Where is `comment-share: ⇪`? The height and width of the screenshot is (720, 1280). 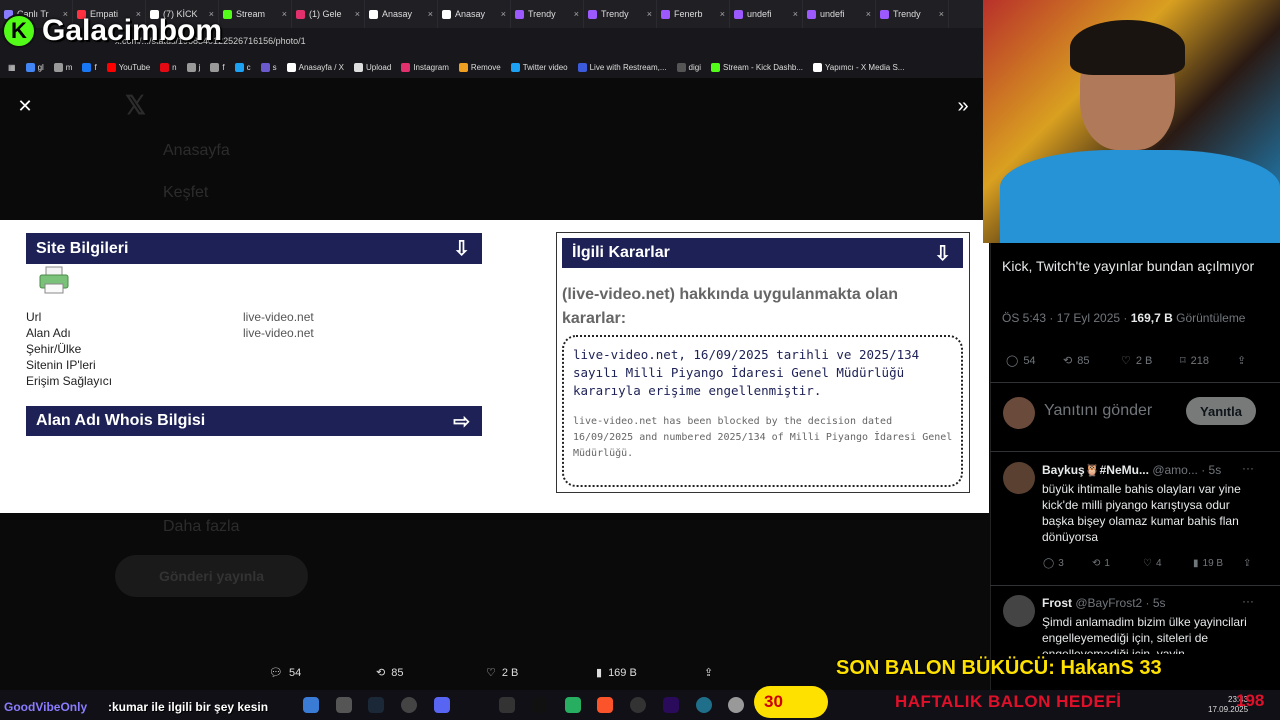 comment-share: ⇪ is located at coordinates (1247, 563).